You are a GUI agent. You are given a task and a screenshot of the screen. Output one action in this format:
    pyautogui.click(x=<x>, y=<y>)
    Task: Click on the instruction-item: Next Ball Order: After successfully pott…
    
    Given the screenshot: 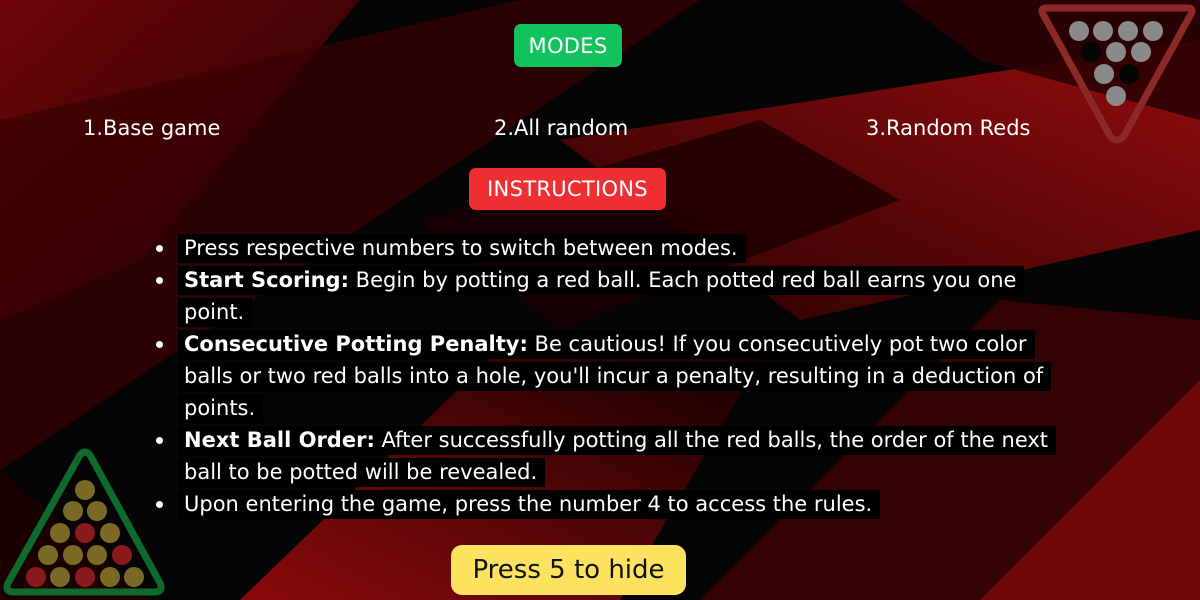 What is the action you would take?
    pyautogui.click(x=603, y=456)
    